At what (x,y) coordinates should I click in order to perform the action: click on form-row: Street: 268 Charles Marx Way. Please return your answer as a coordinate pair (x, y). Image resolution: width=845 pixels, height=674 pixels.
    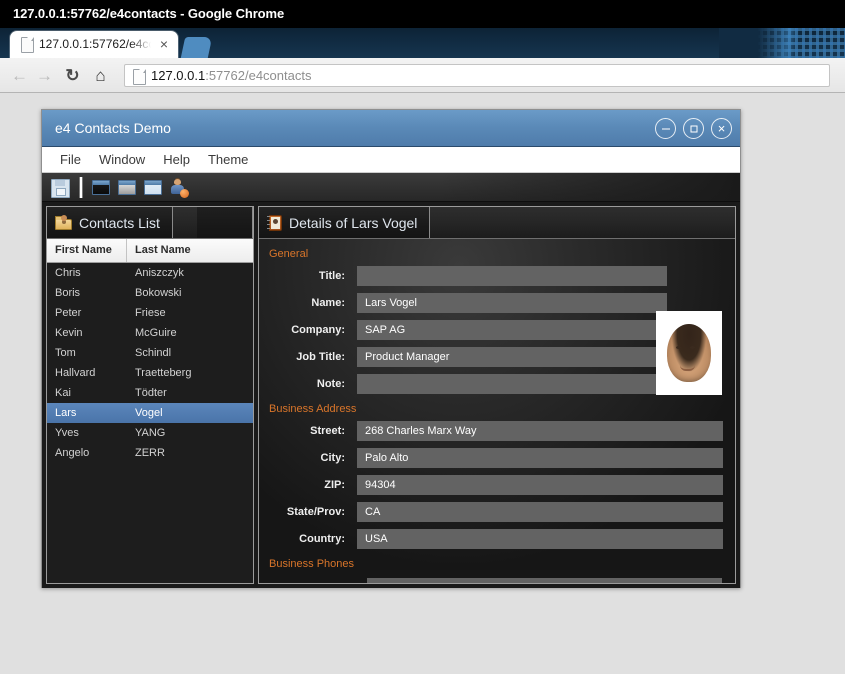
    Looking at the image, I should click on (496, 431).